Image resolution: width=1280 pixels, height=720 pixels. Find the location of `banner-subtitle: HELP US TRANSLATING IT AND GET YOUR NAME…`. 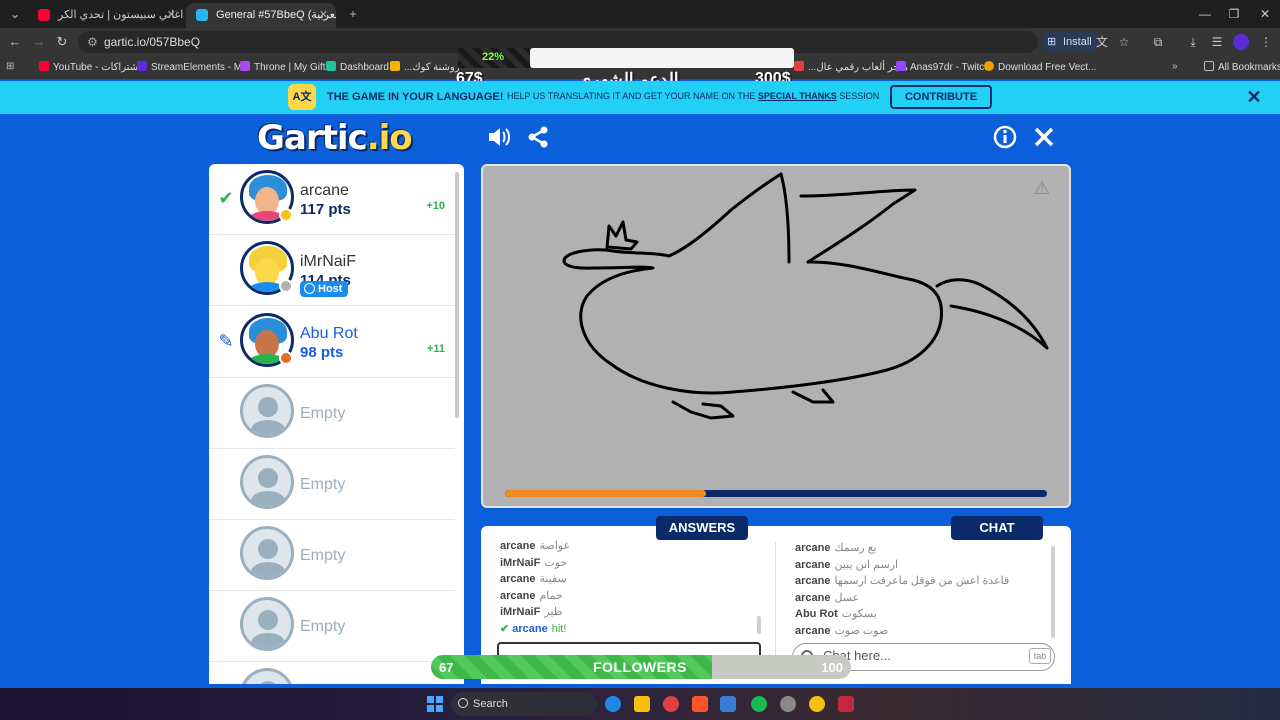

banner-subtitle: HELP US TRANSLATING IT AND GET YOUR NAME… is located at coordinates (693, 96).